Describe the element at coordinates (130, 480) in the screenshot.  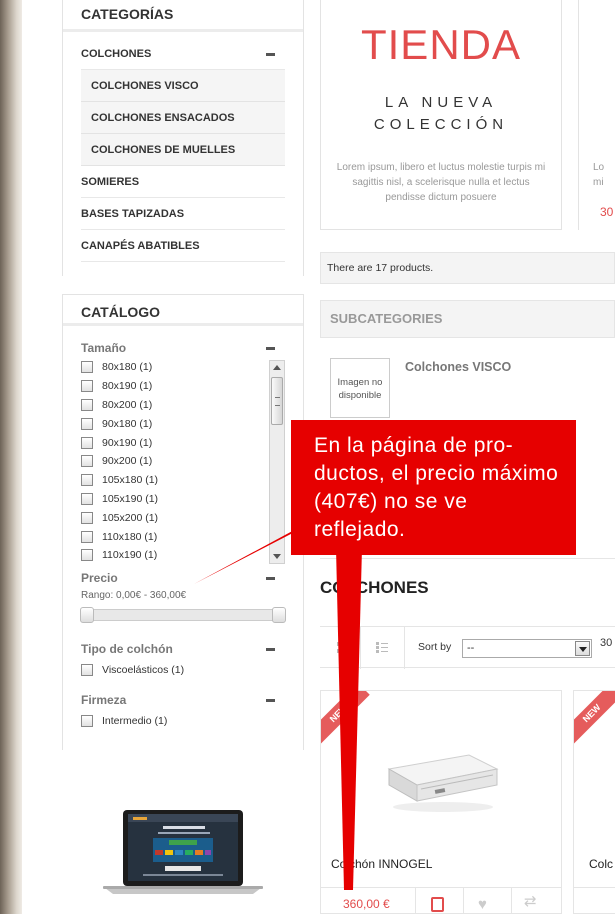
I see `size-label: 105x180 (1)` at that location.